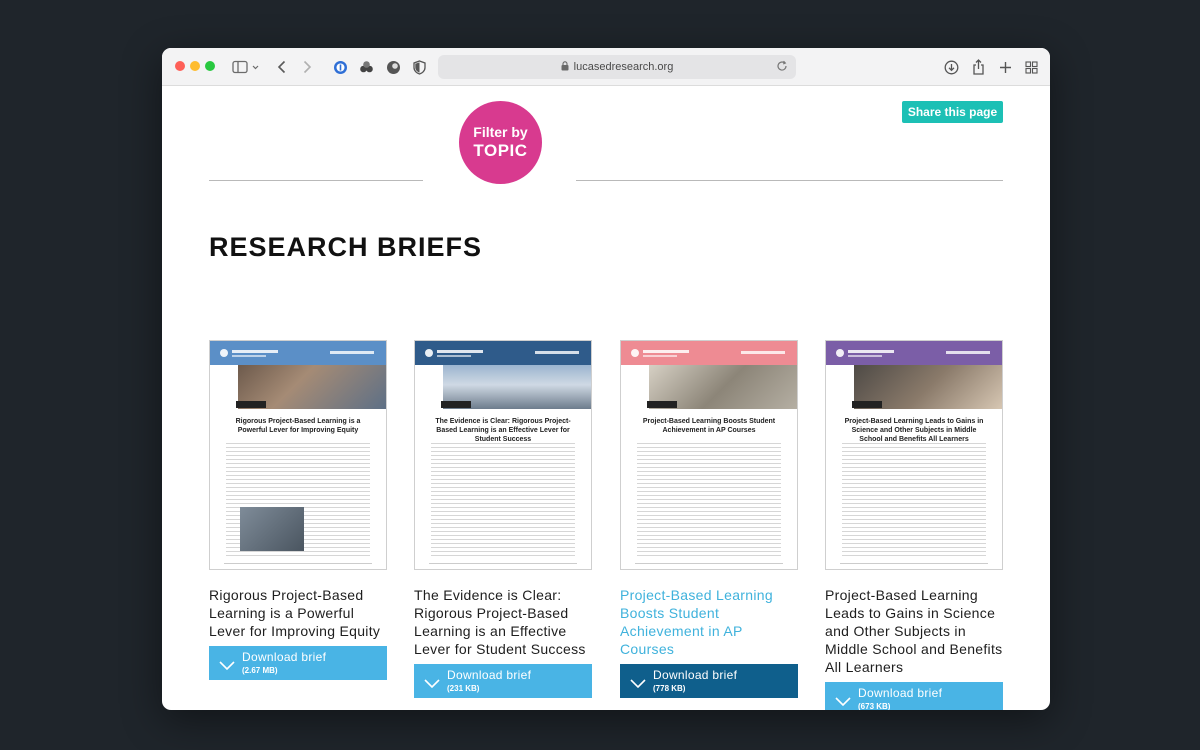 The image size is (1200, 750). I want to click on file-size: (2.67 MB), so click(260, 670).